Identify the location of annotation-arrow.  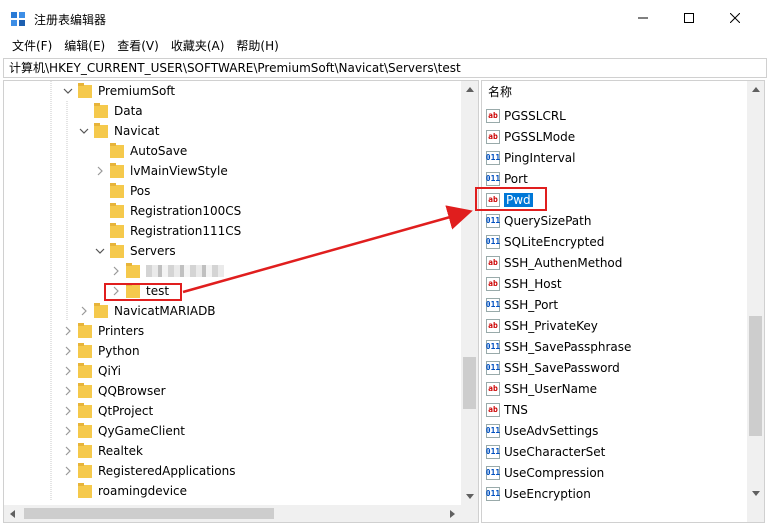
(327, 249).